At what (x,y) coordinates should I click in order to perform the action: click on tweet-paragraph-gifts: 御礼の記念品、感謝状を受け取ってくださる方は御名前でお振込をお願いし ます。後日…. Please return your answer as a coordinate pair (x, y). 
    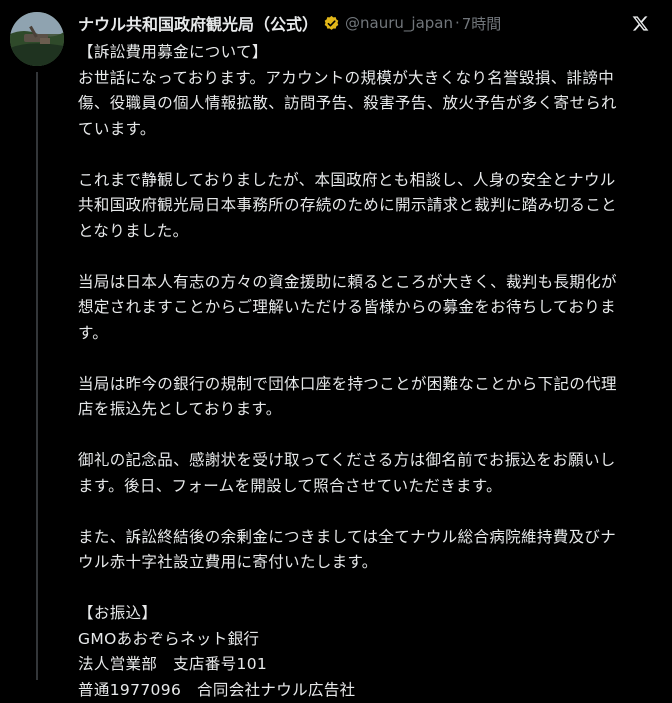
    Looking at the image, I should click on (347, 473).